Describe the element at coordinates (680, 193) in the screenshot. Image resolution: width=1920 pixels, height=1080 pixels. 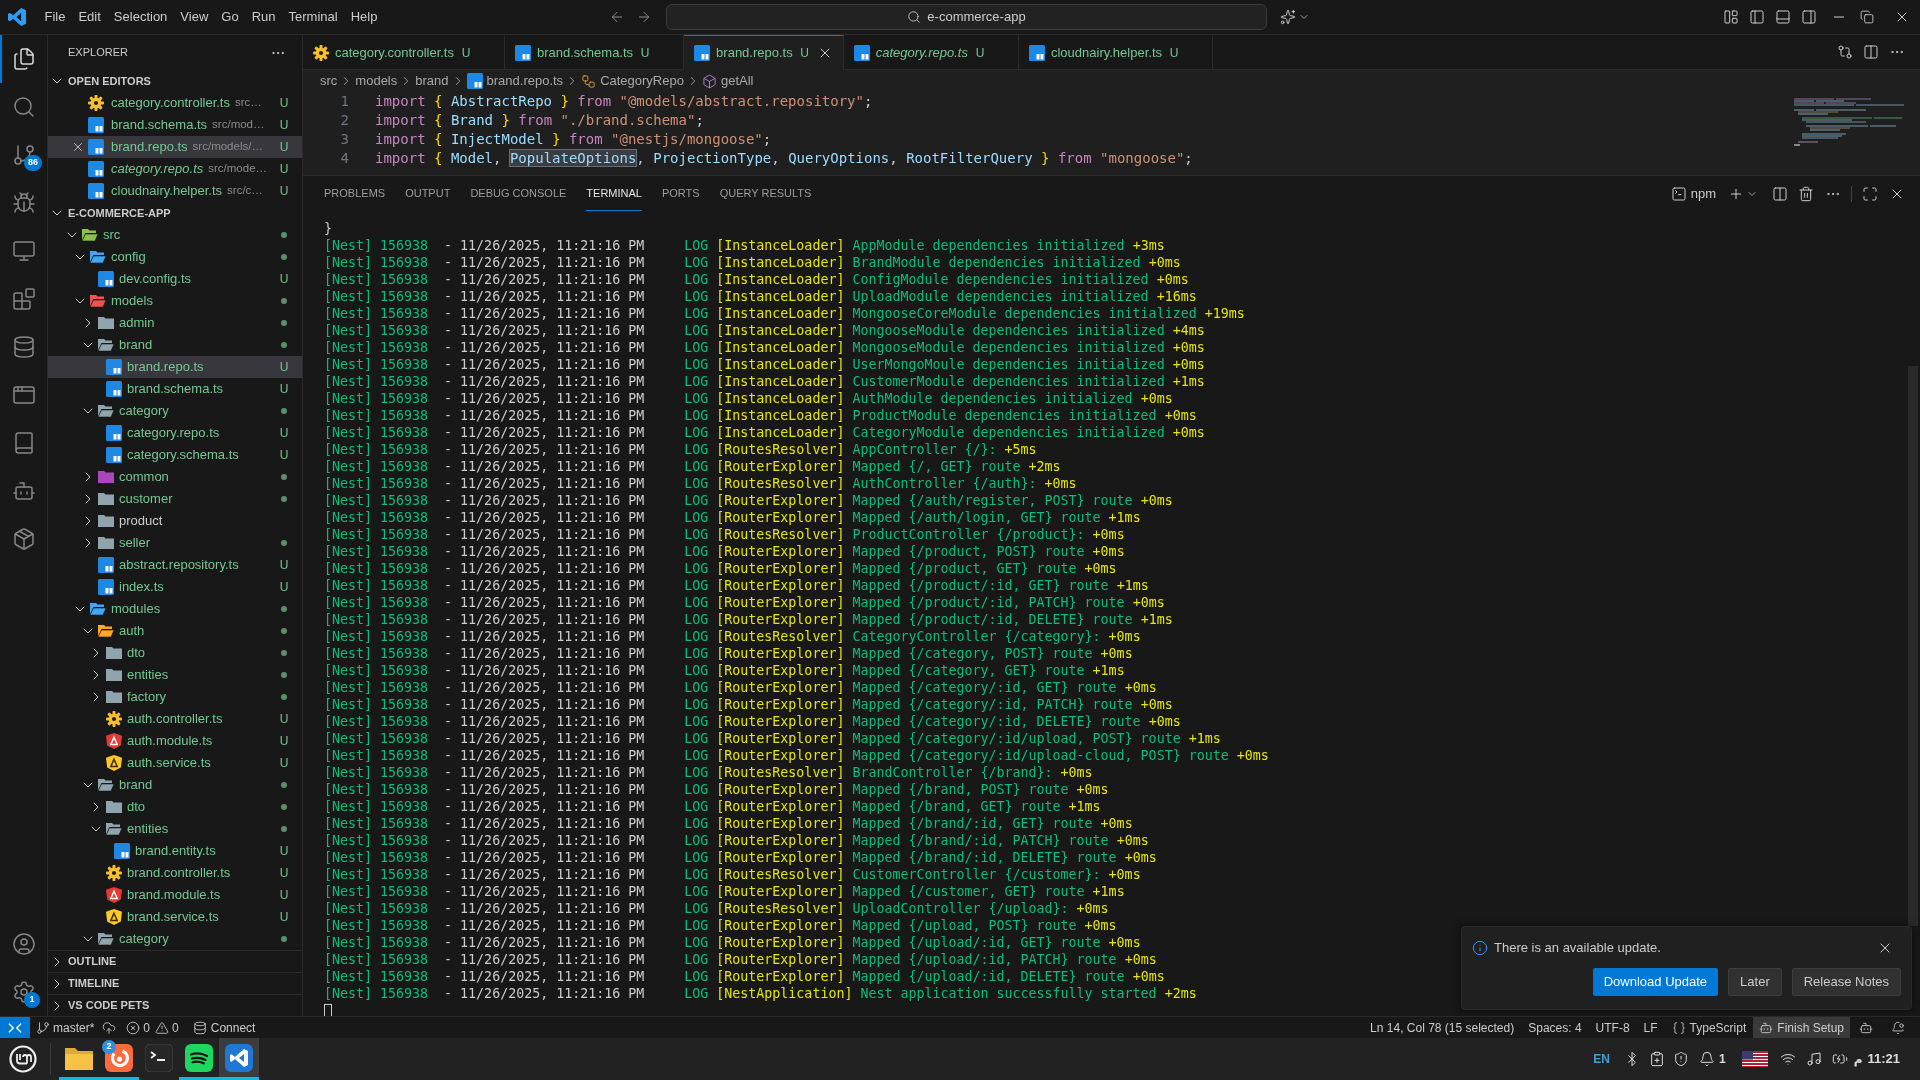
I see `panel-tab: PORTS` at that location.